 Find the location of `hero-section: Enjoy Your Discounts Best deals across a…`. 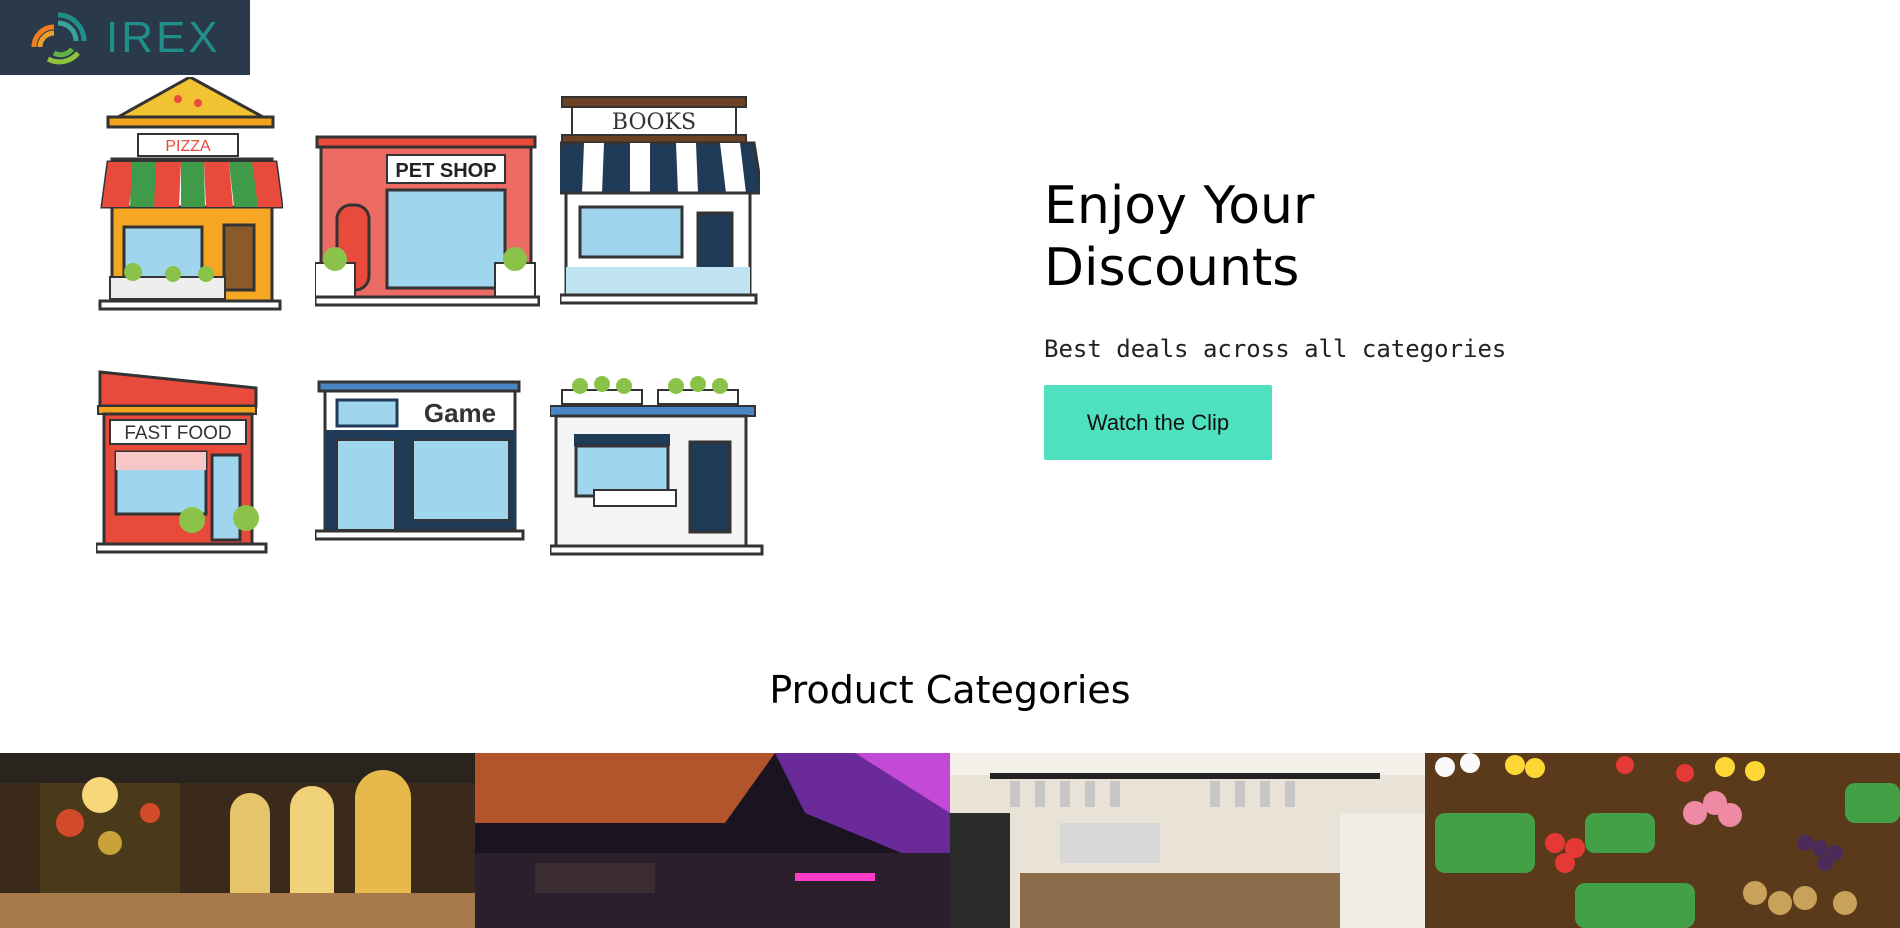

hero-section: Enjoy Your Discounts Best deals across a… is located at coordinates (1344, 317).